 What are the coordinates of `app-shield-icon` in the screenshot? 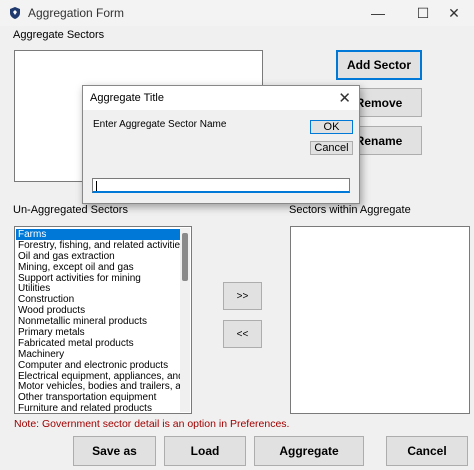 It's located at (15, 13).